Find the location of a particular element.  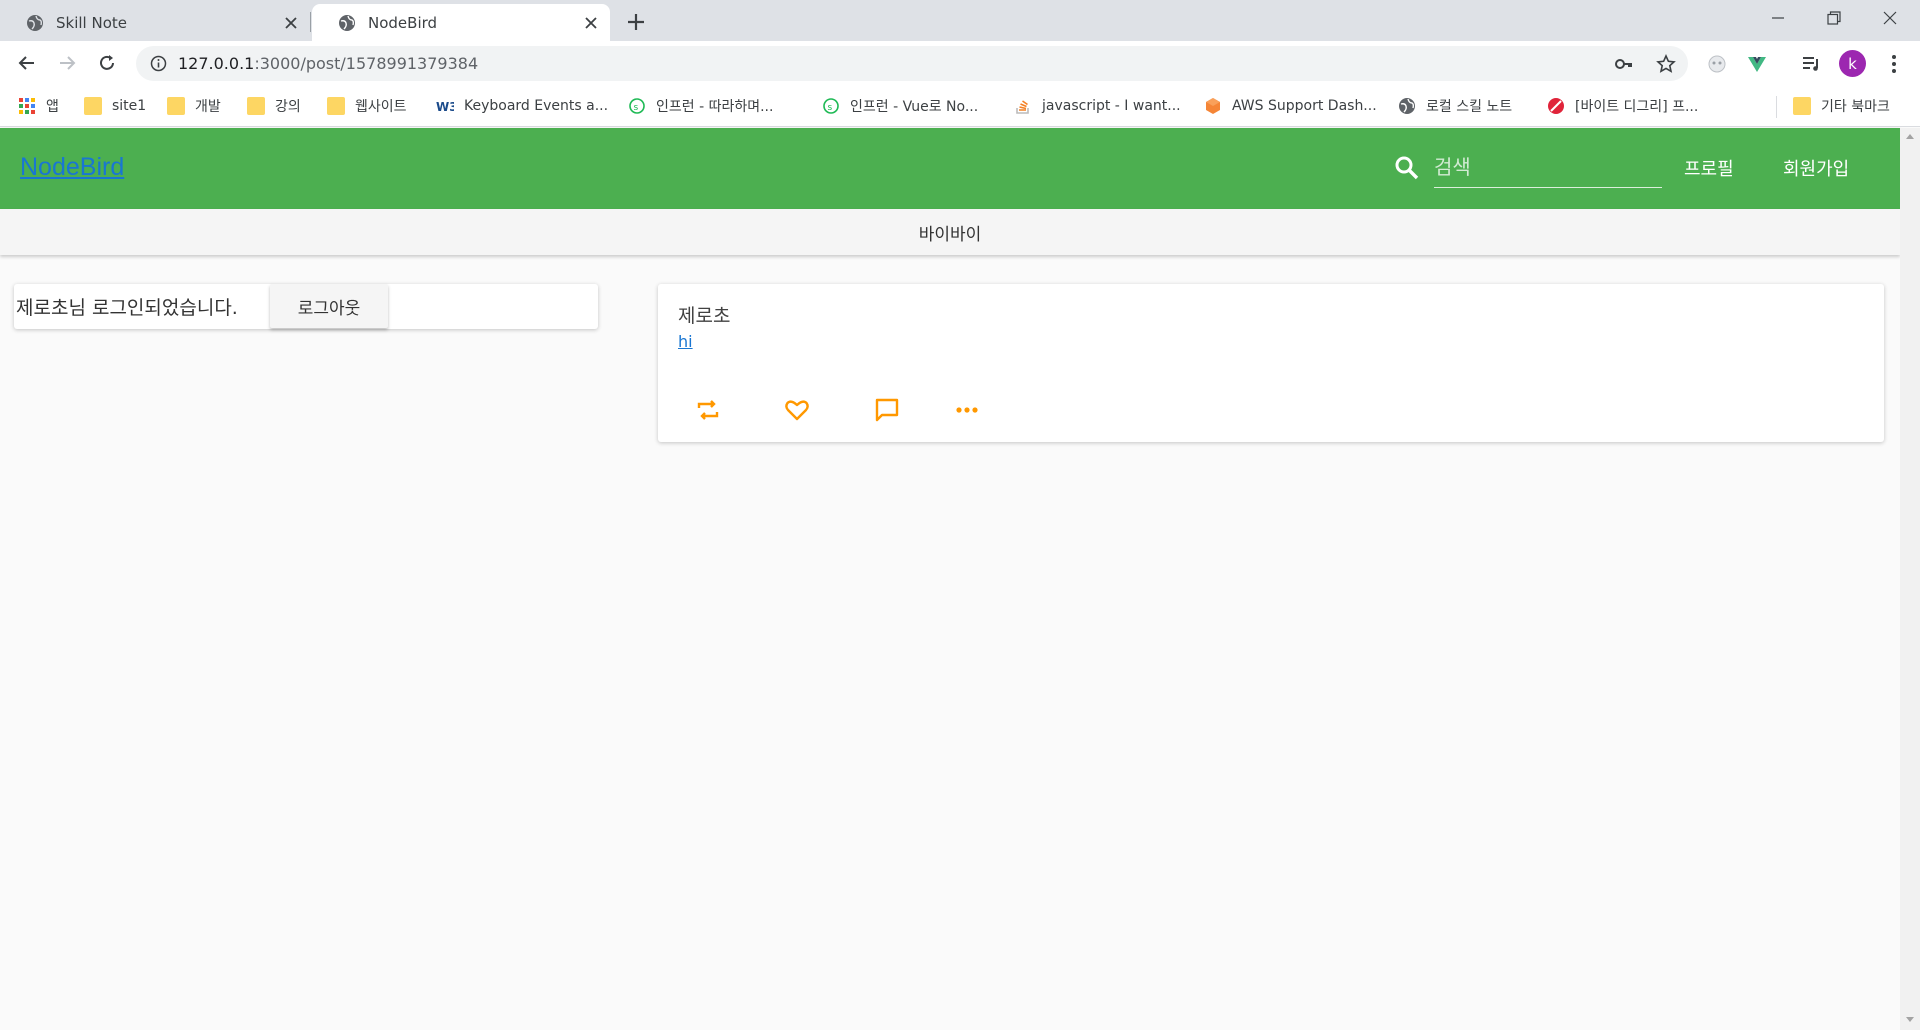

url-host: 127.0.0.1 is located at coordinates (216, 63).